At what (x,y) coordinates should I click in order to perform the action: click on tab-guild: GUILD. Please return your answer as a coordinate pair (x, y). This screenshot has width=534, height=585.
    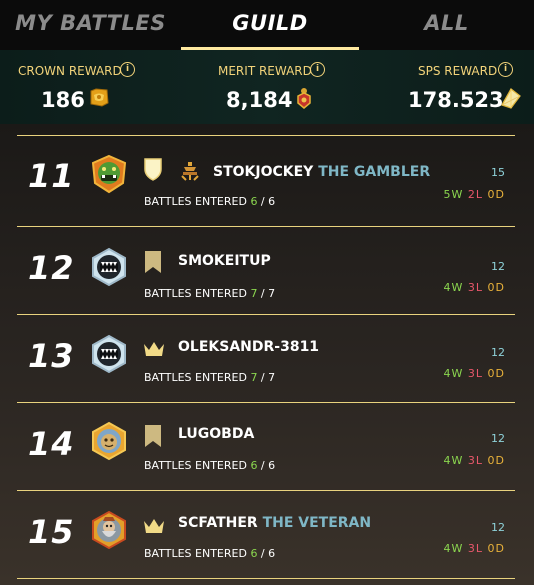
    Looking at the image, I should click on (270, 25).